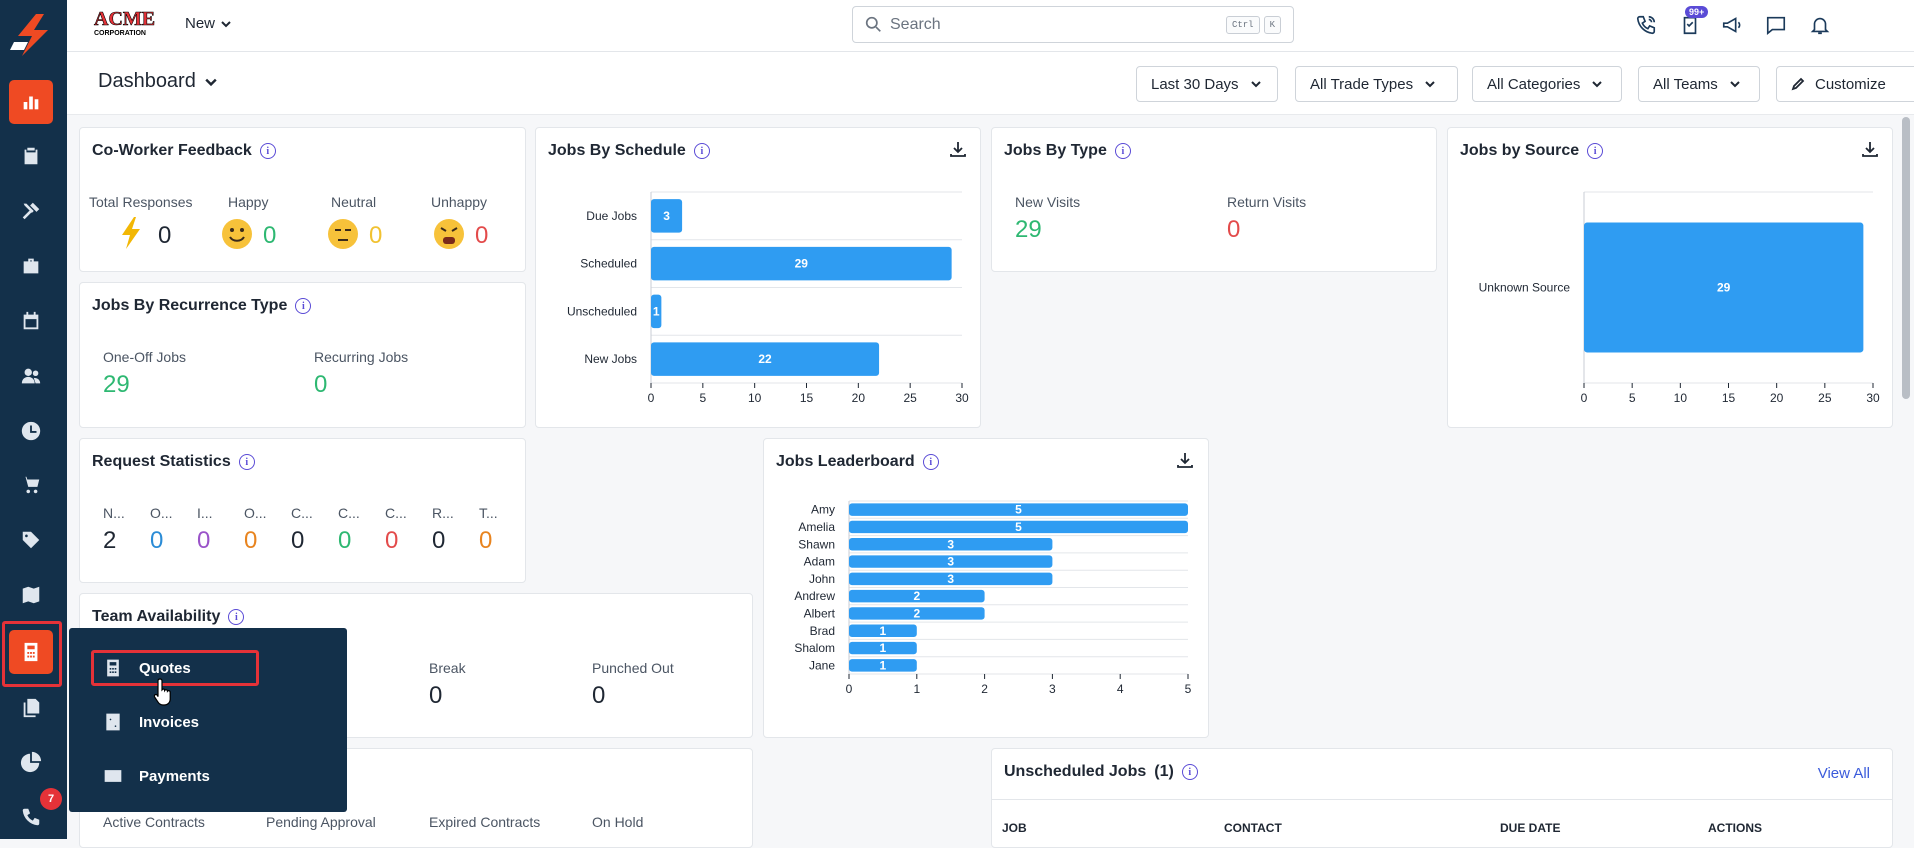  Describe the element at coordinates (599, 695) in the screenshot. I see `punched-out-value: 0` at that location.